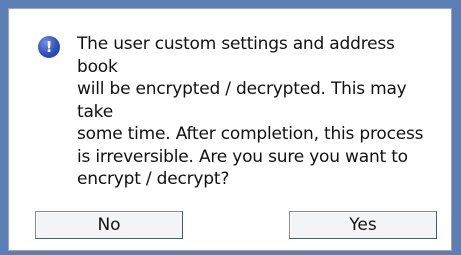  Describe the element at coordinates (109, 225) in the screenshot. I see `no-button: No` at that location.